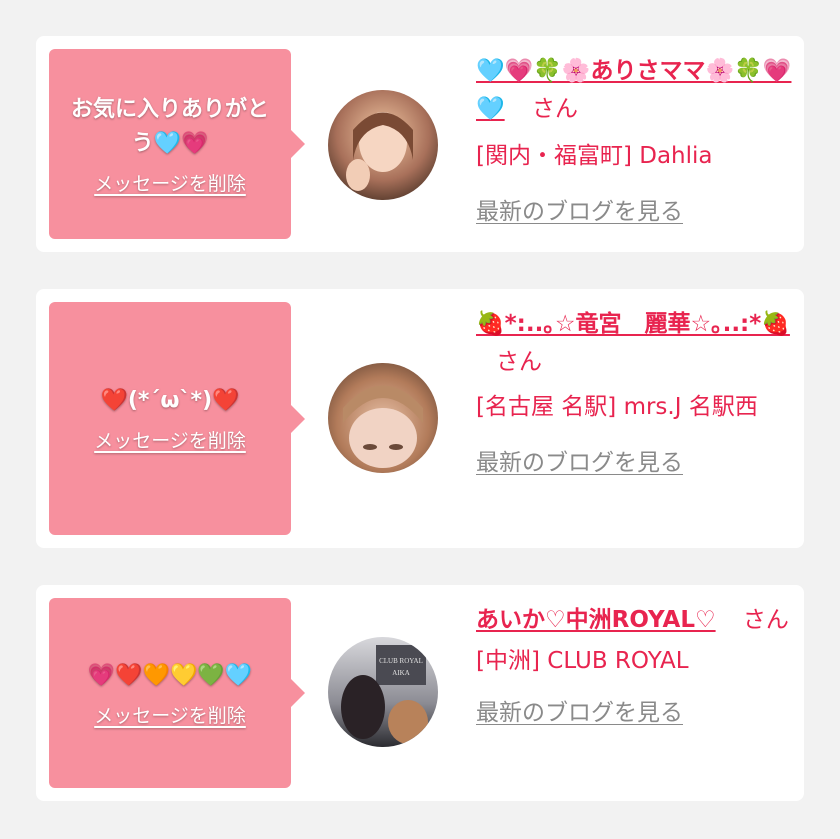 Image resolution: width=840 pixels, height=839 pixels. What do you see at coordinates (594, 156) in the screenshot?
I see `shop-name: [関内・福富町] Dahlia` at bounding box center [594, 156].